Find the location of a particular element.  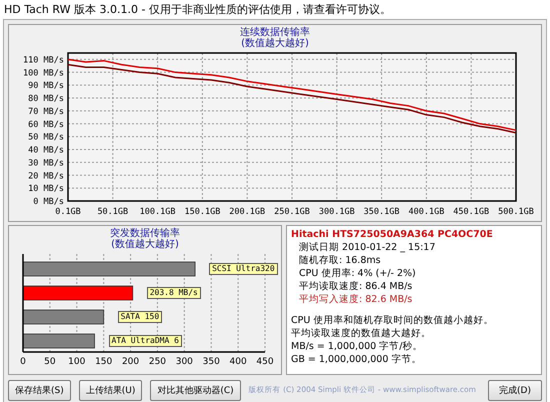

y-tick-label: 70 MB/s is located at coordinates (46, 111).